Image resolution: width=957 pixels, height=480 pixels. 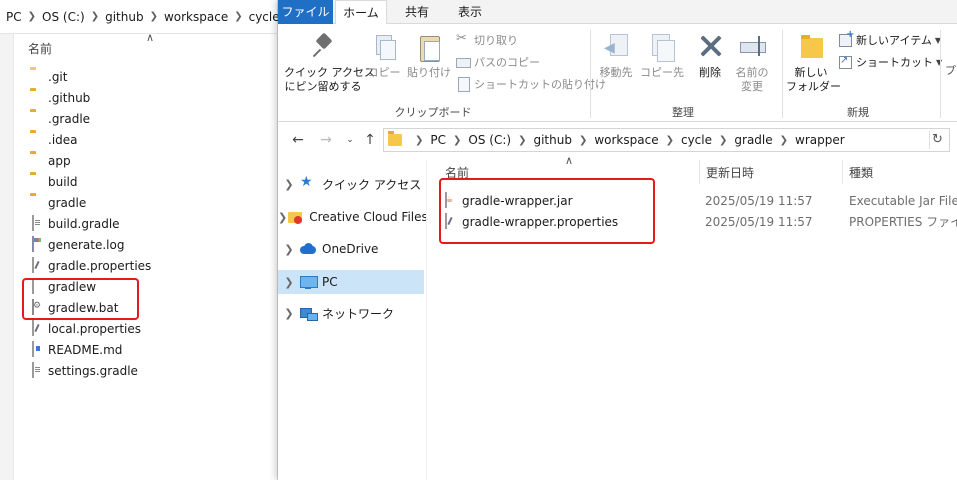 What do you see at coordinates (150, 118) in the screenshot?
I see `list-item: .gradle` at bounding box center [150, 118].